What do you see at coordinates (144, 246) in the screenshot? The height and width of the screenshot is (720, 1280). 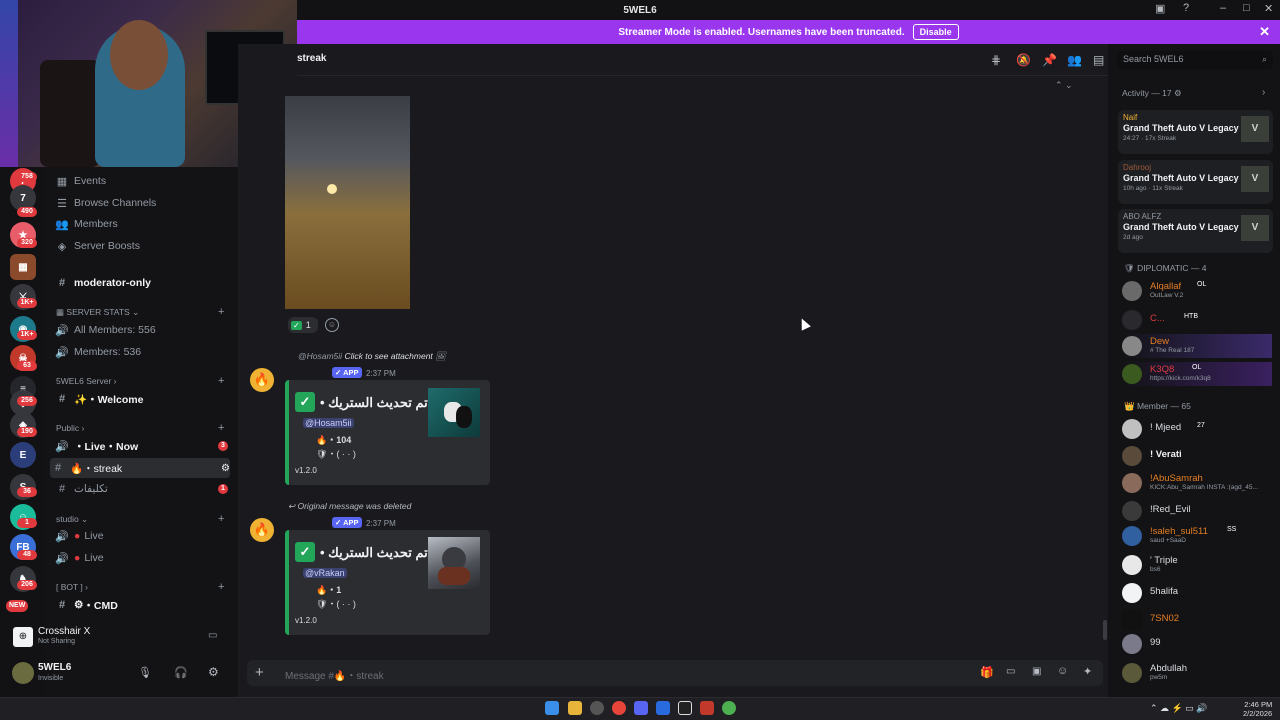 I see `sidebar-item-server-boosts: ◈ Server Boosts` at bounding box center [144, 246].